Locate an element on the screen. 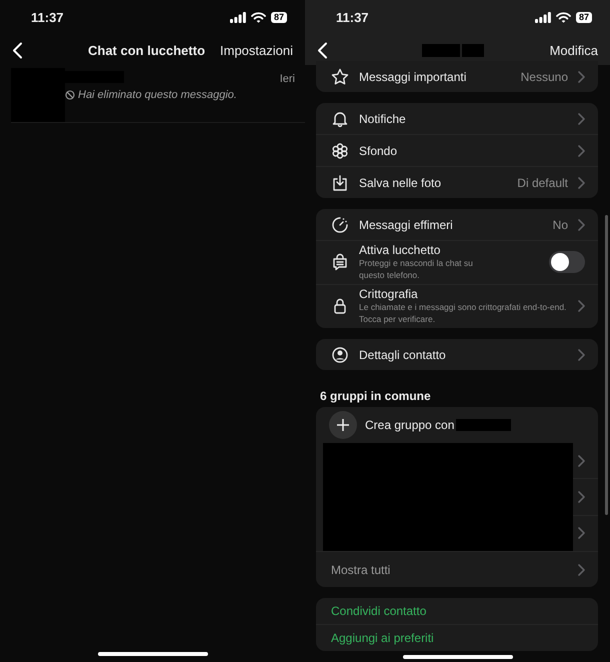 This screenshot has width=610, height=662. row-label: Messaggi effimeri is located at coordinates (406, 225).